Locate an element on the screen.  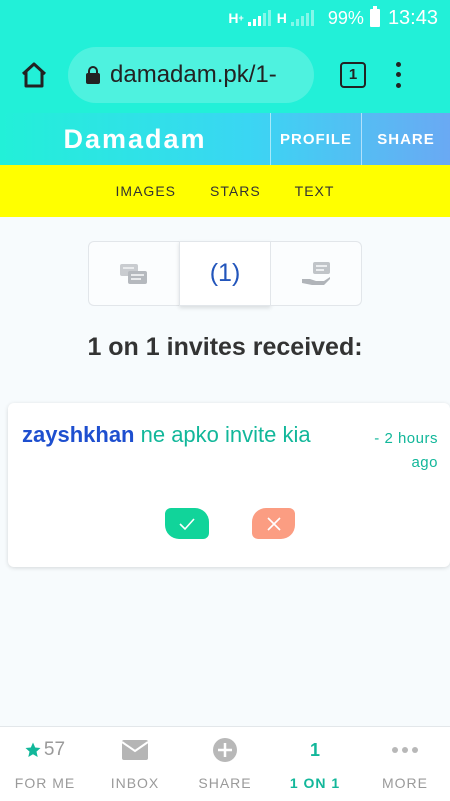
tab-give-invite is located at coordinates (316, 273).